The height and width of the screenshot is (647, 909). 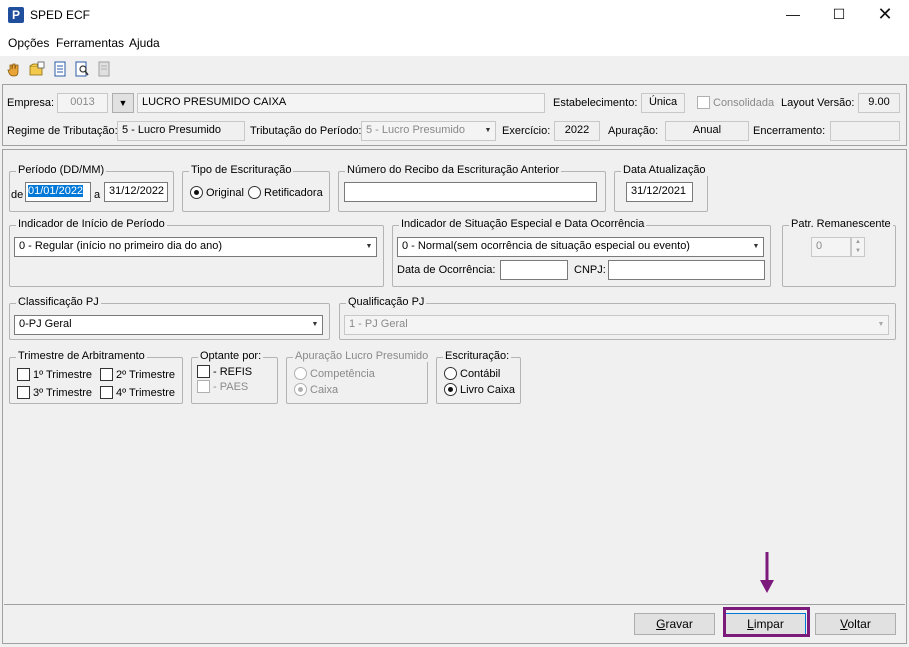 I want to click on refis-label: - REFIS, so click(x=233, y=371).